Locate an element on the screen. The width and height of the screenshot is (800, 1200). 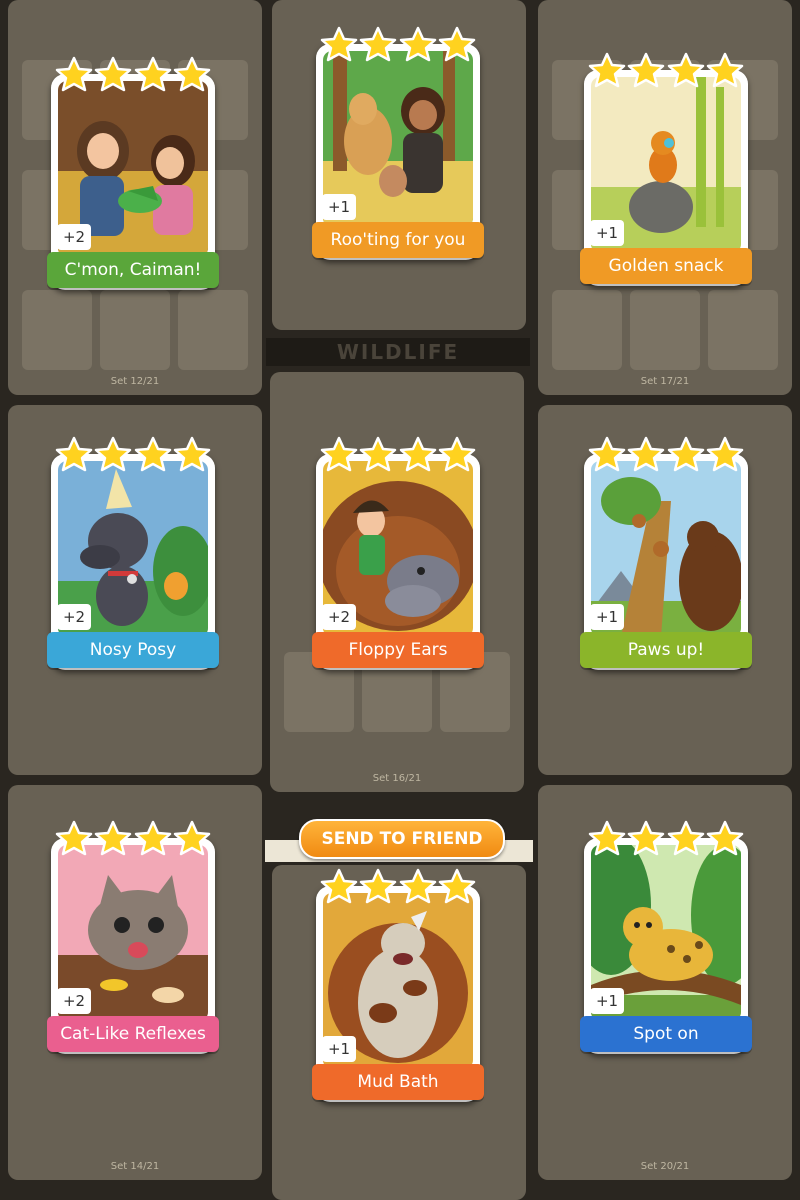
card-floppy-ears: +2 Floppy Ears is located at coordinates (398, 555).